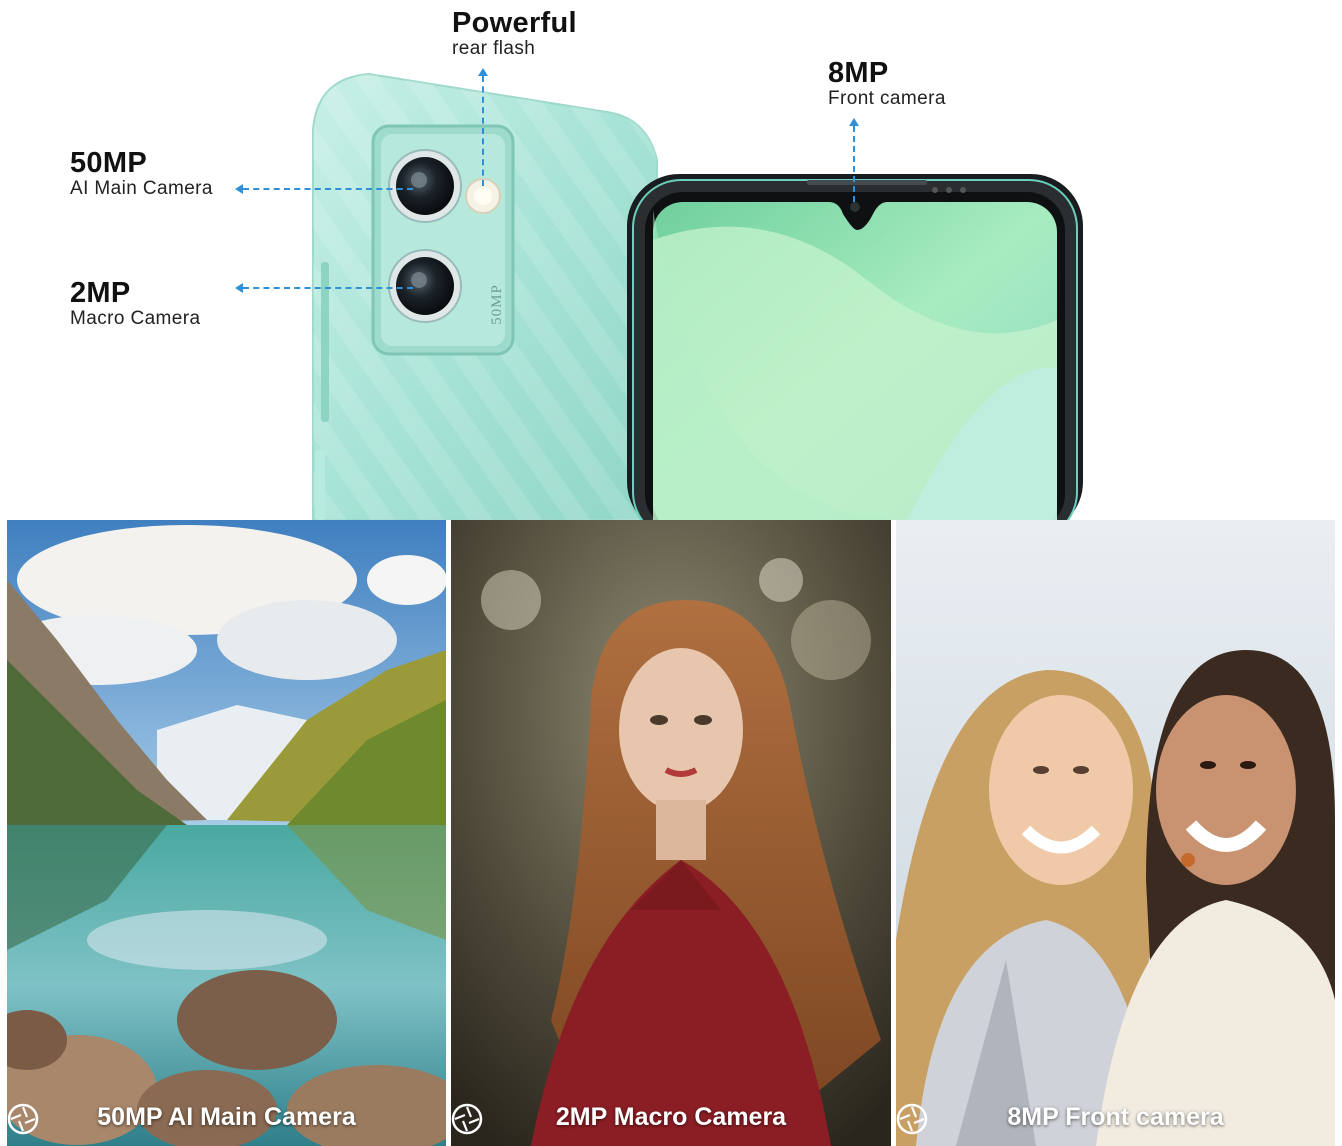  What do you see at coordinates (494, 48) in the screenshot?
I see `callout-rear-flash-sub: rear flash` at bounding box center [494, 48].